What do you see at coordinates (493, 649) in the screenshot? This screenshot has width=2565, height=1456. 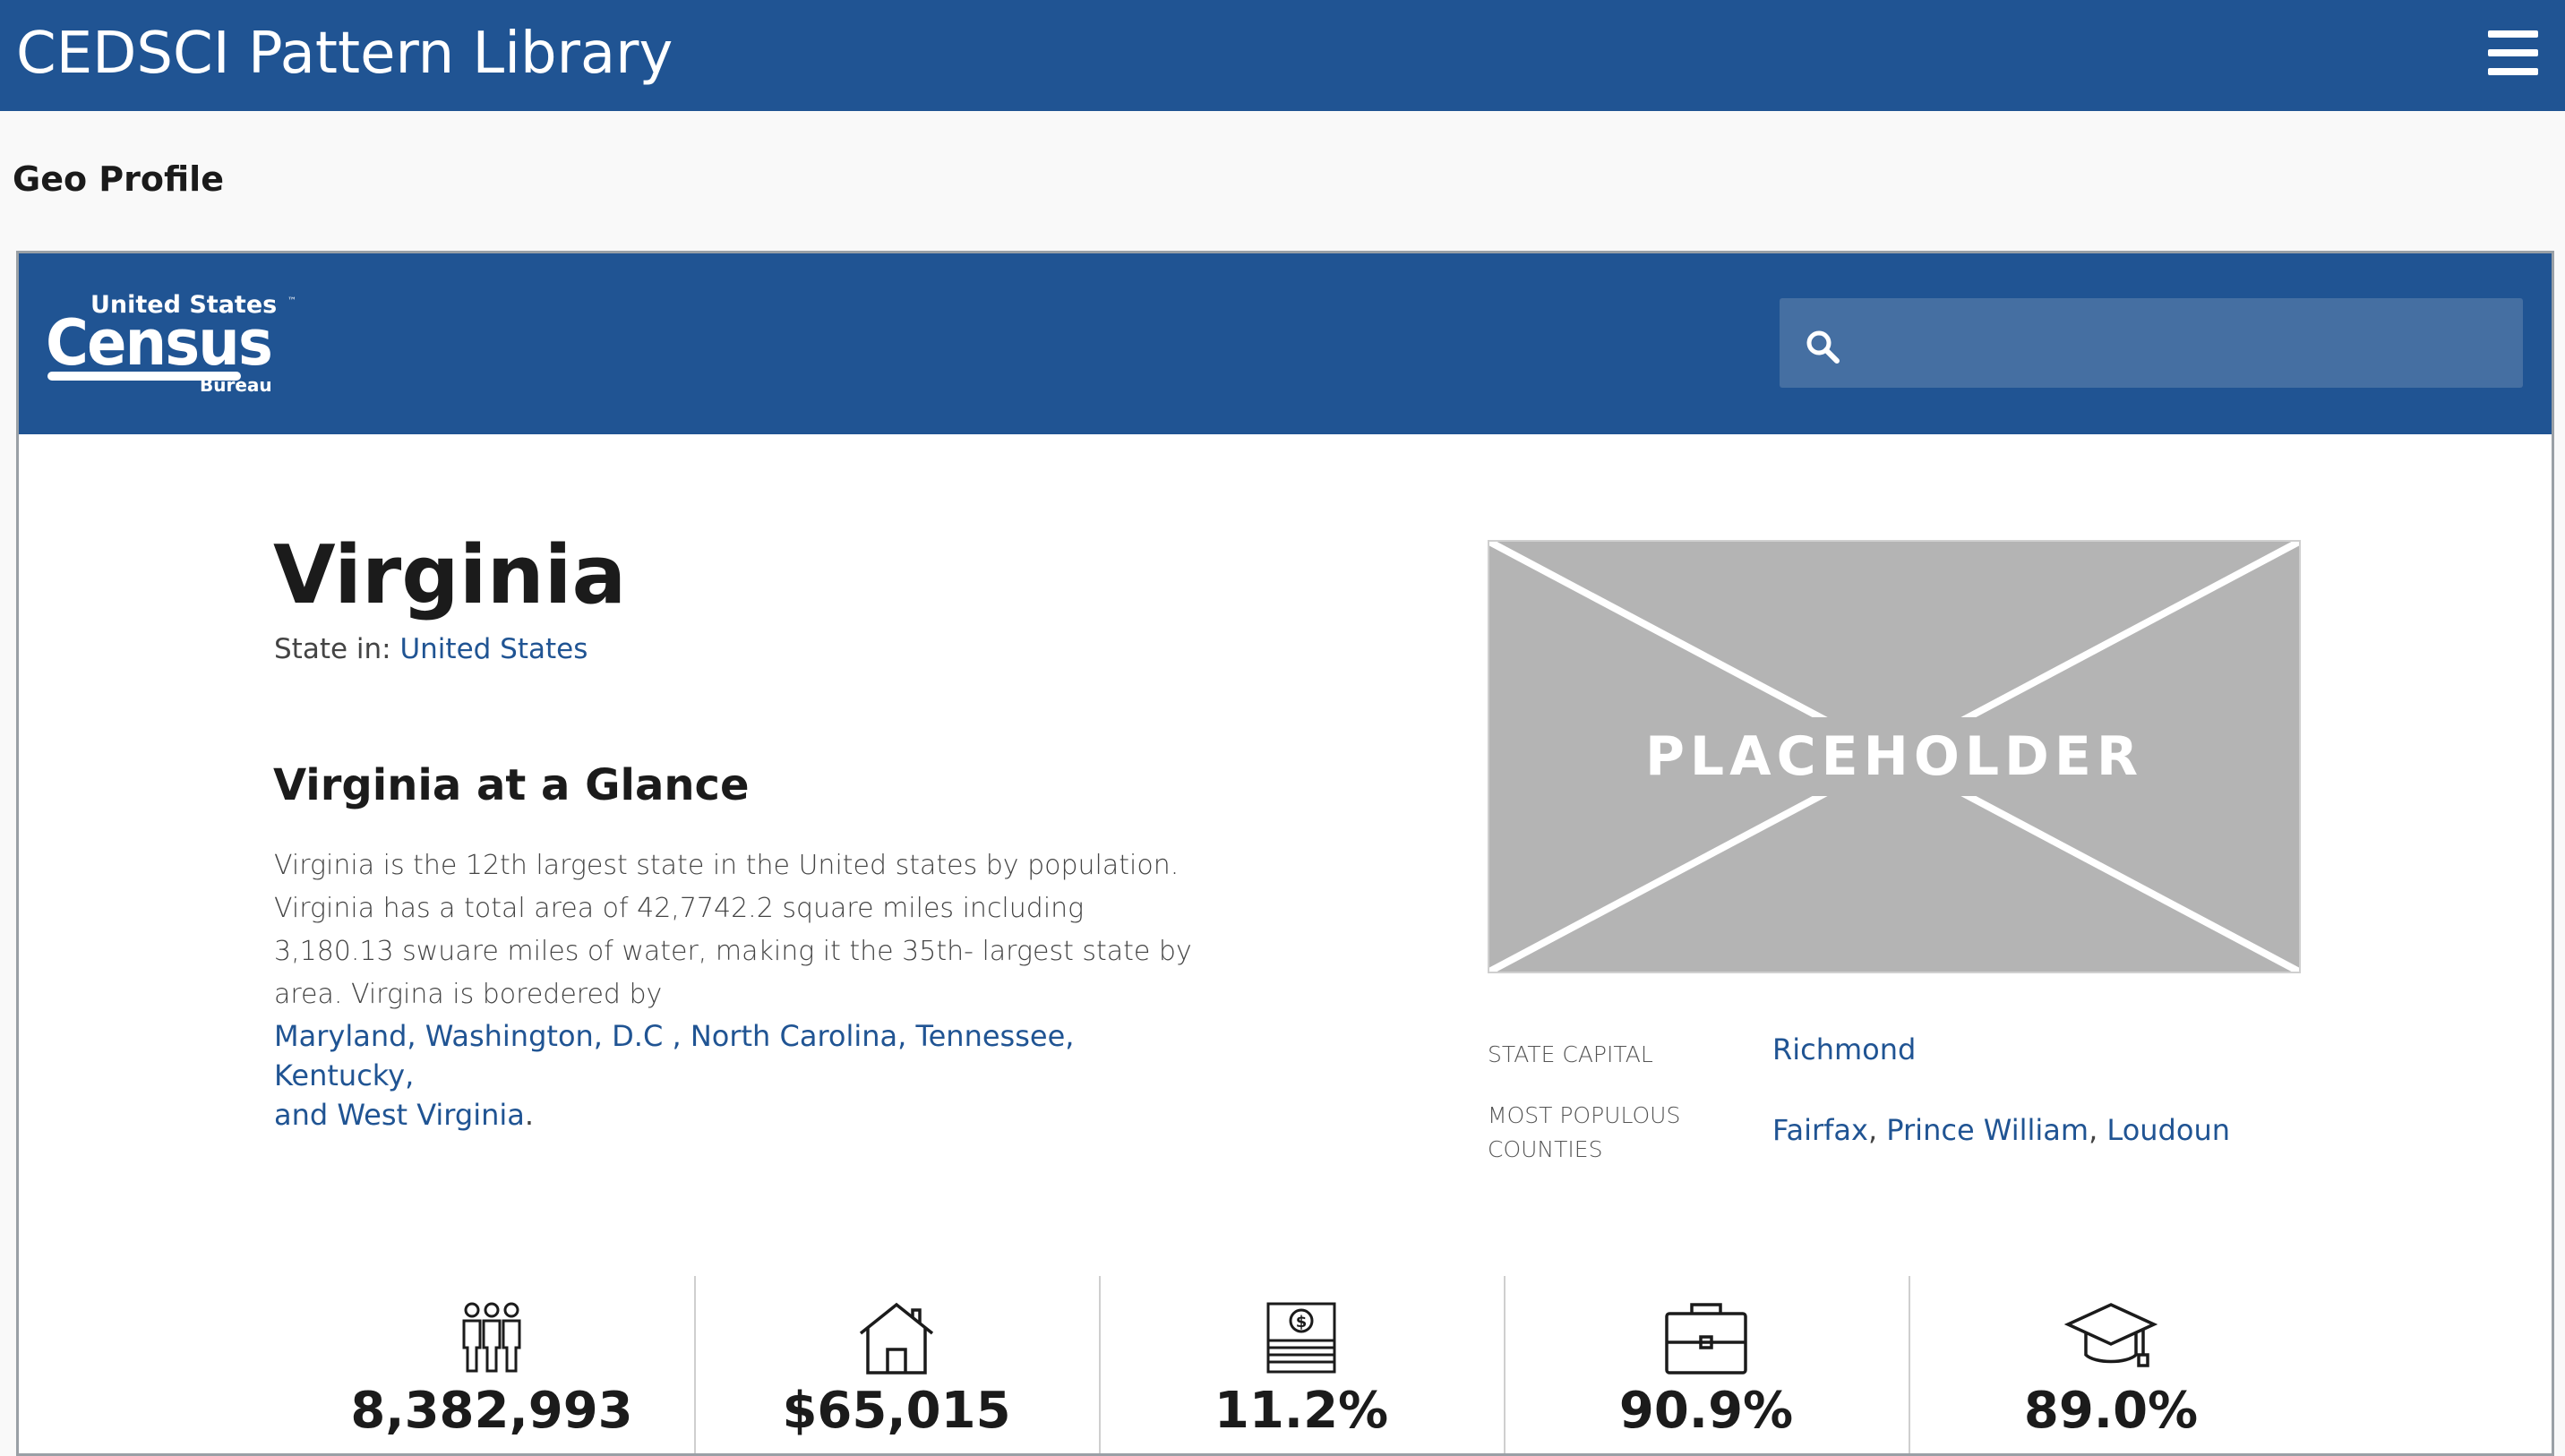 I see `state-in-link: United States` at bounding box center [493, 649].